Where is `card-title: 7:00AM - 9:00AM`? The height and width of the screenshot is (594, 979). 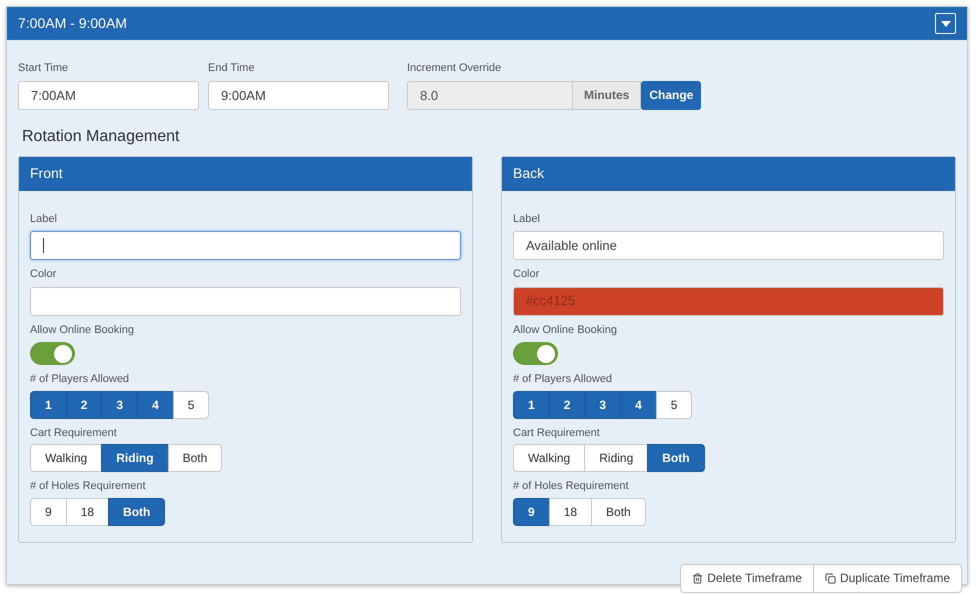
card-title: 7:00AM - 9:00AM is located at coordinates (72, 23).